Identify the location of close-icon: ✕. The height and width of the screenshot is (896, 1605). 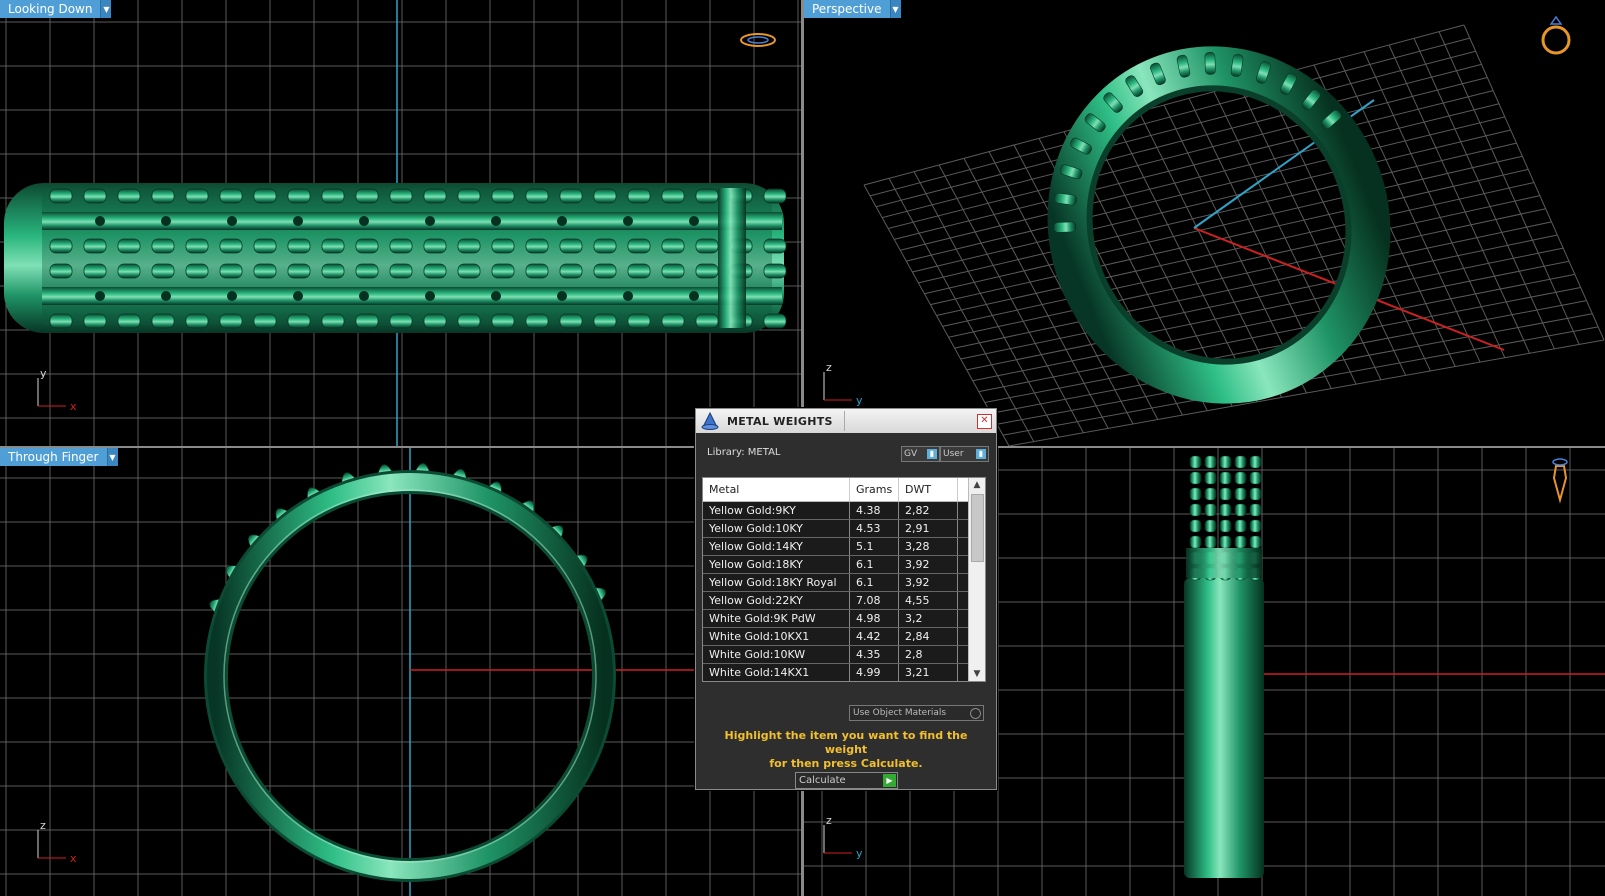
(984, 421).